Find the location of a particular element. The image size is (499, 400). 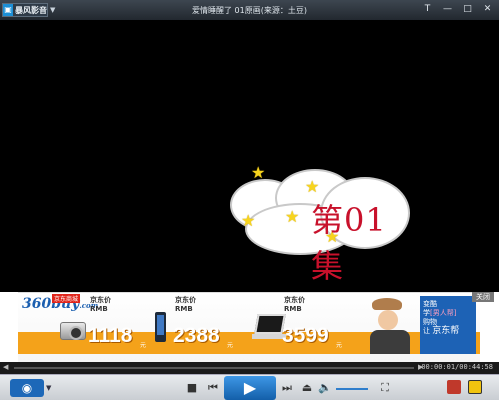

toolbox-icon is located at coordinates (454, 387).